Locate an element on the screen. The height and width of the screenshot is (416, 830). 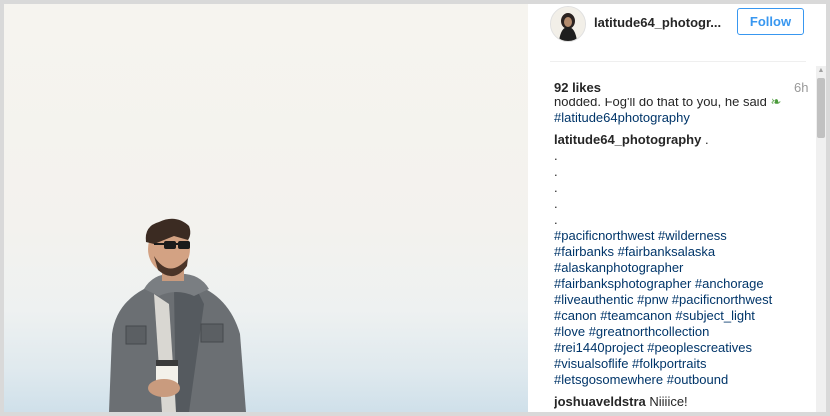
avatar-image-icon is located at coordinates (568, 24).